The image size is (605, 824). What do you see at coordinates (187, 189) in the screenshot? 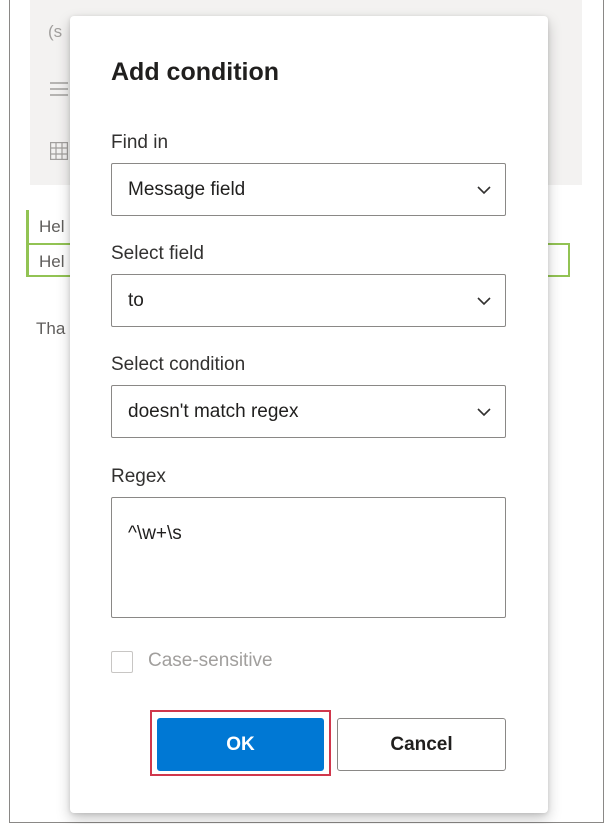
I see `find-in-value: Message field` at bounding box center [187, 189].